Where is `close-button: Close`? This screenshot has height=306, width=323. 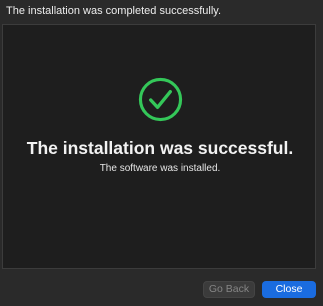 close-button: Close is located at coordinates (289, 289).